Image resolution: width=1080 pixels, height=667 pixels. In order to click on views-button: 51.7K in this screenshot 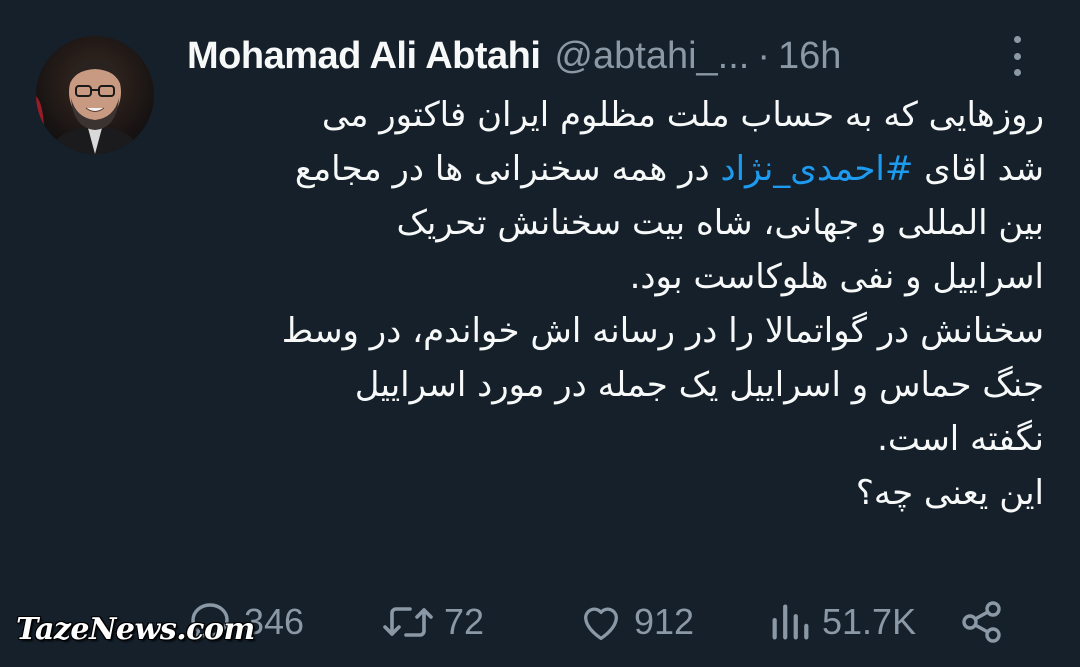, I will do `click(842, 622)`.